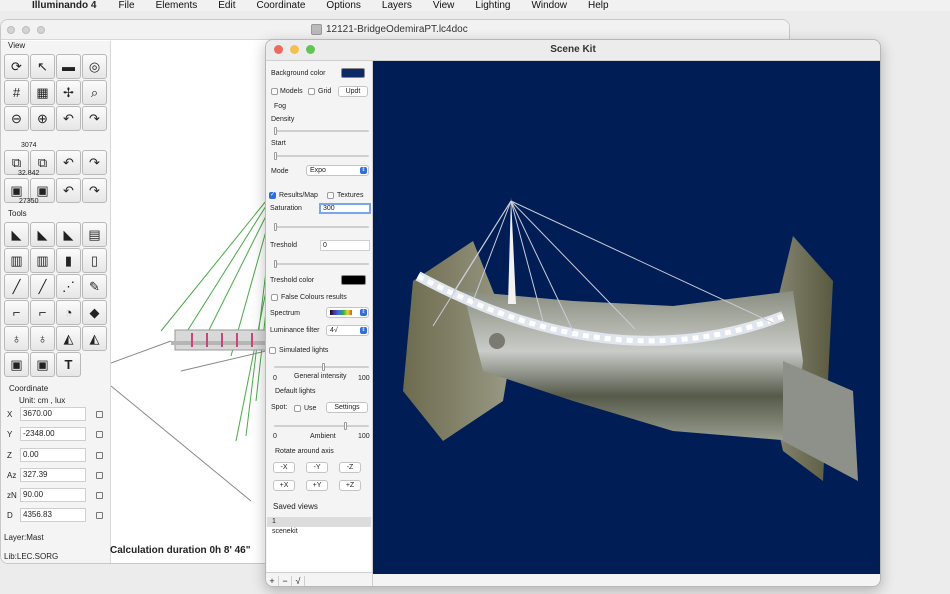 This screenshot has width=950, height=594. Describe the element at coordinates (353, 91) in the screenshot. I see `update-button: Updt` at that location.